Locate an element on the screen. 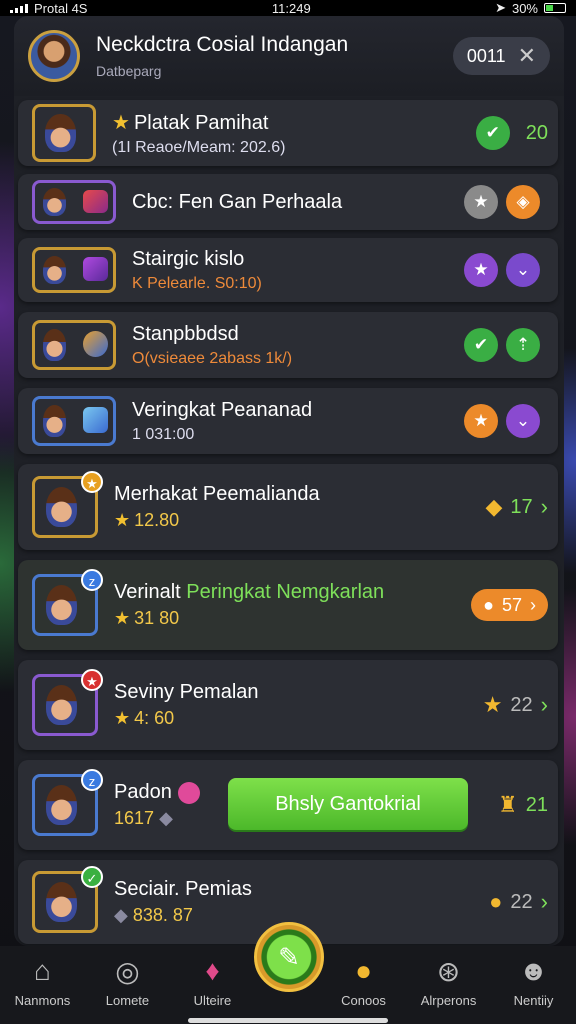  claim-button: Bhsly Gantokrial is located at coordinates (348, 804).